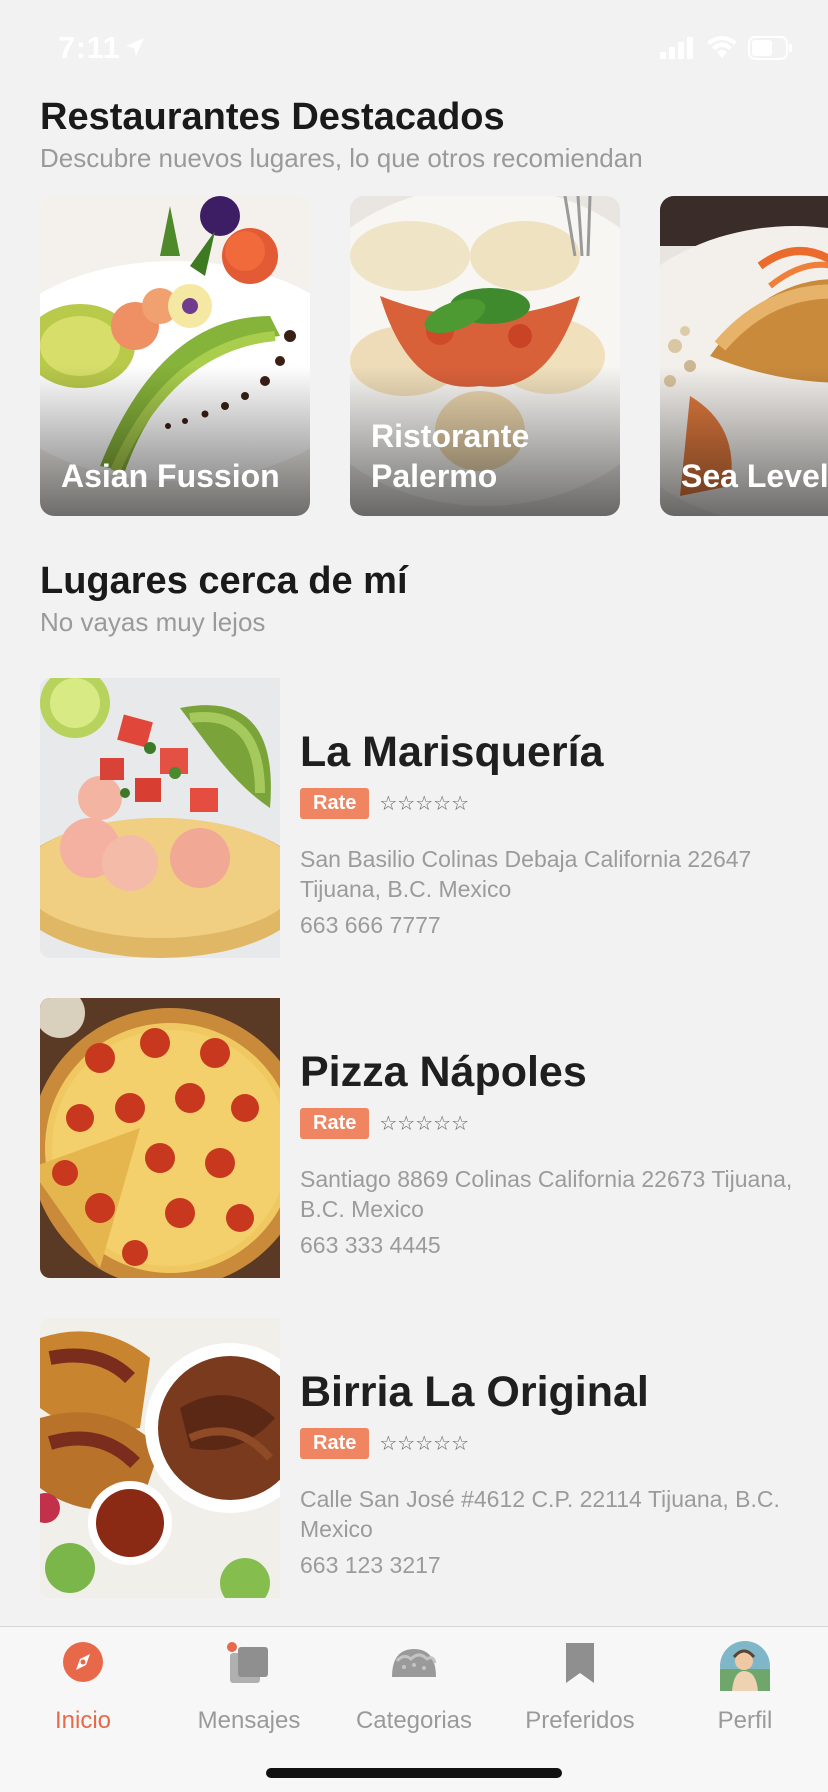  I want to click on wifi-icon, so click(722, 47).